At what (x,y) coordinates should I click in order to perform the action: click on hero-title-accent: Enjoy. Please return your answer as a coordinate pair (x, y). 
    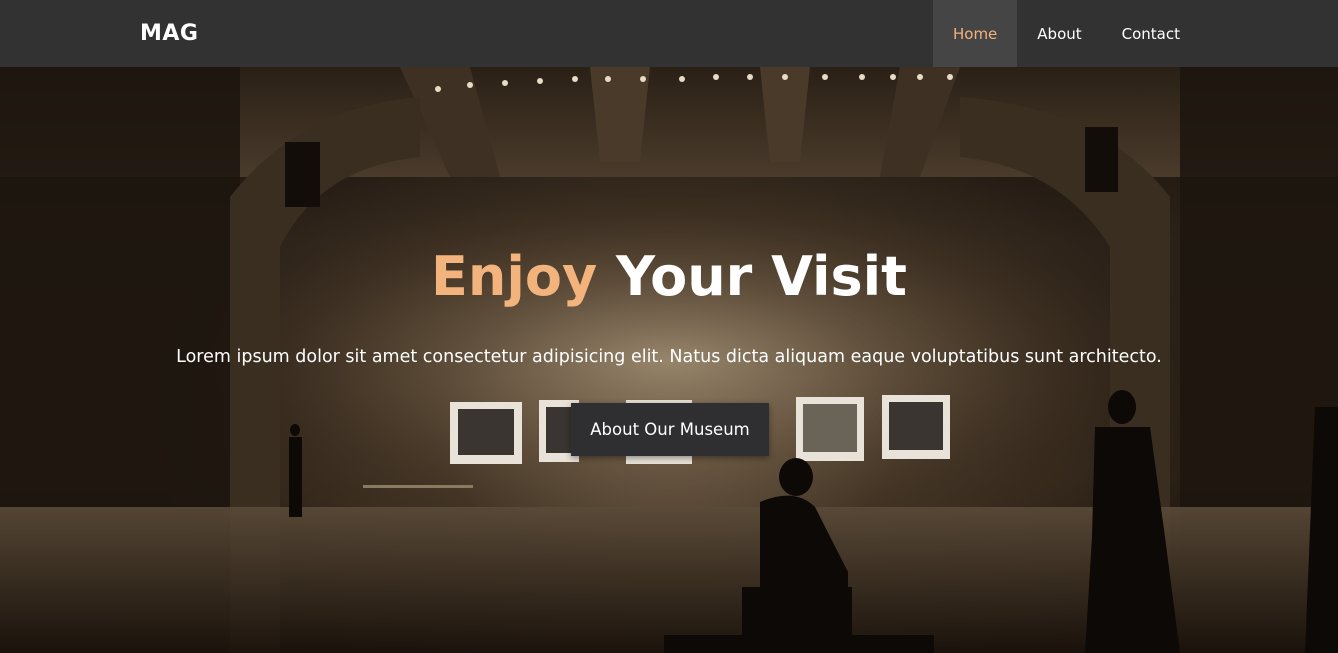
    Looking at the image, I should click on (514, 276).